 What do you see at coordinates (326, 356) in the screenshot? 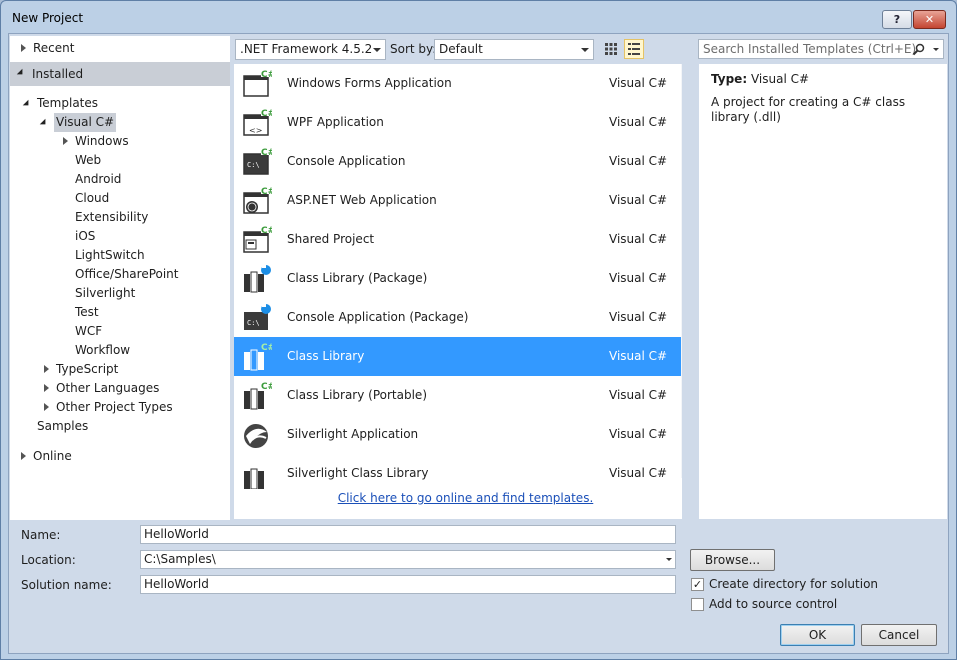
I see `template-name: Class Library` at bounding box center [326, 356].